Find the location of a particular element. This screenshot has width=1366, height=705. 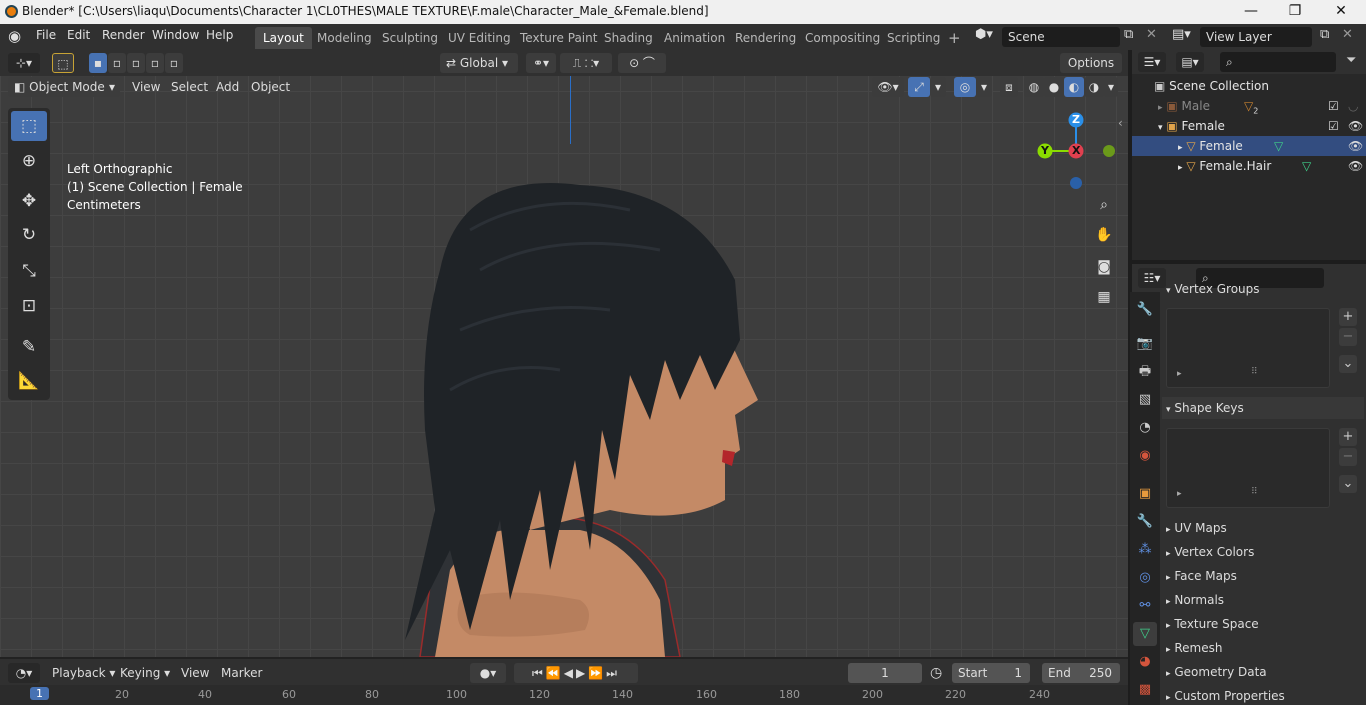

tab-compositing: Compositing is located at coordinates (842, 38).